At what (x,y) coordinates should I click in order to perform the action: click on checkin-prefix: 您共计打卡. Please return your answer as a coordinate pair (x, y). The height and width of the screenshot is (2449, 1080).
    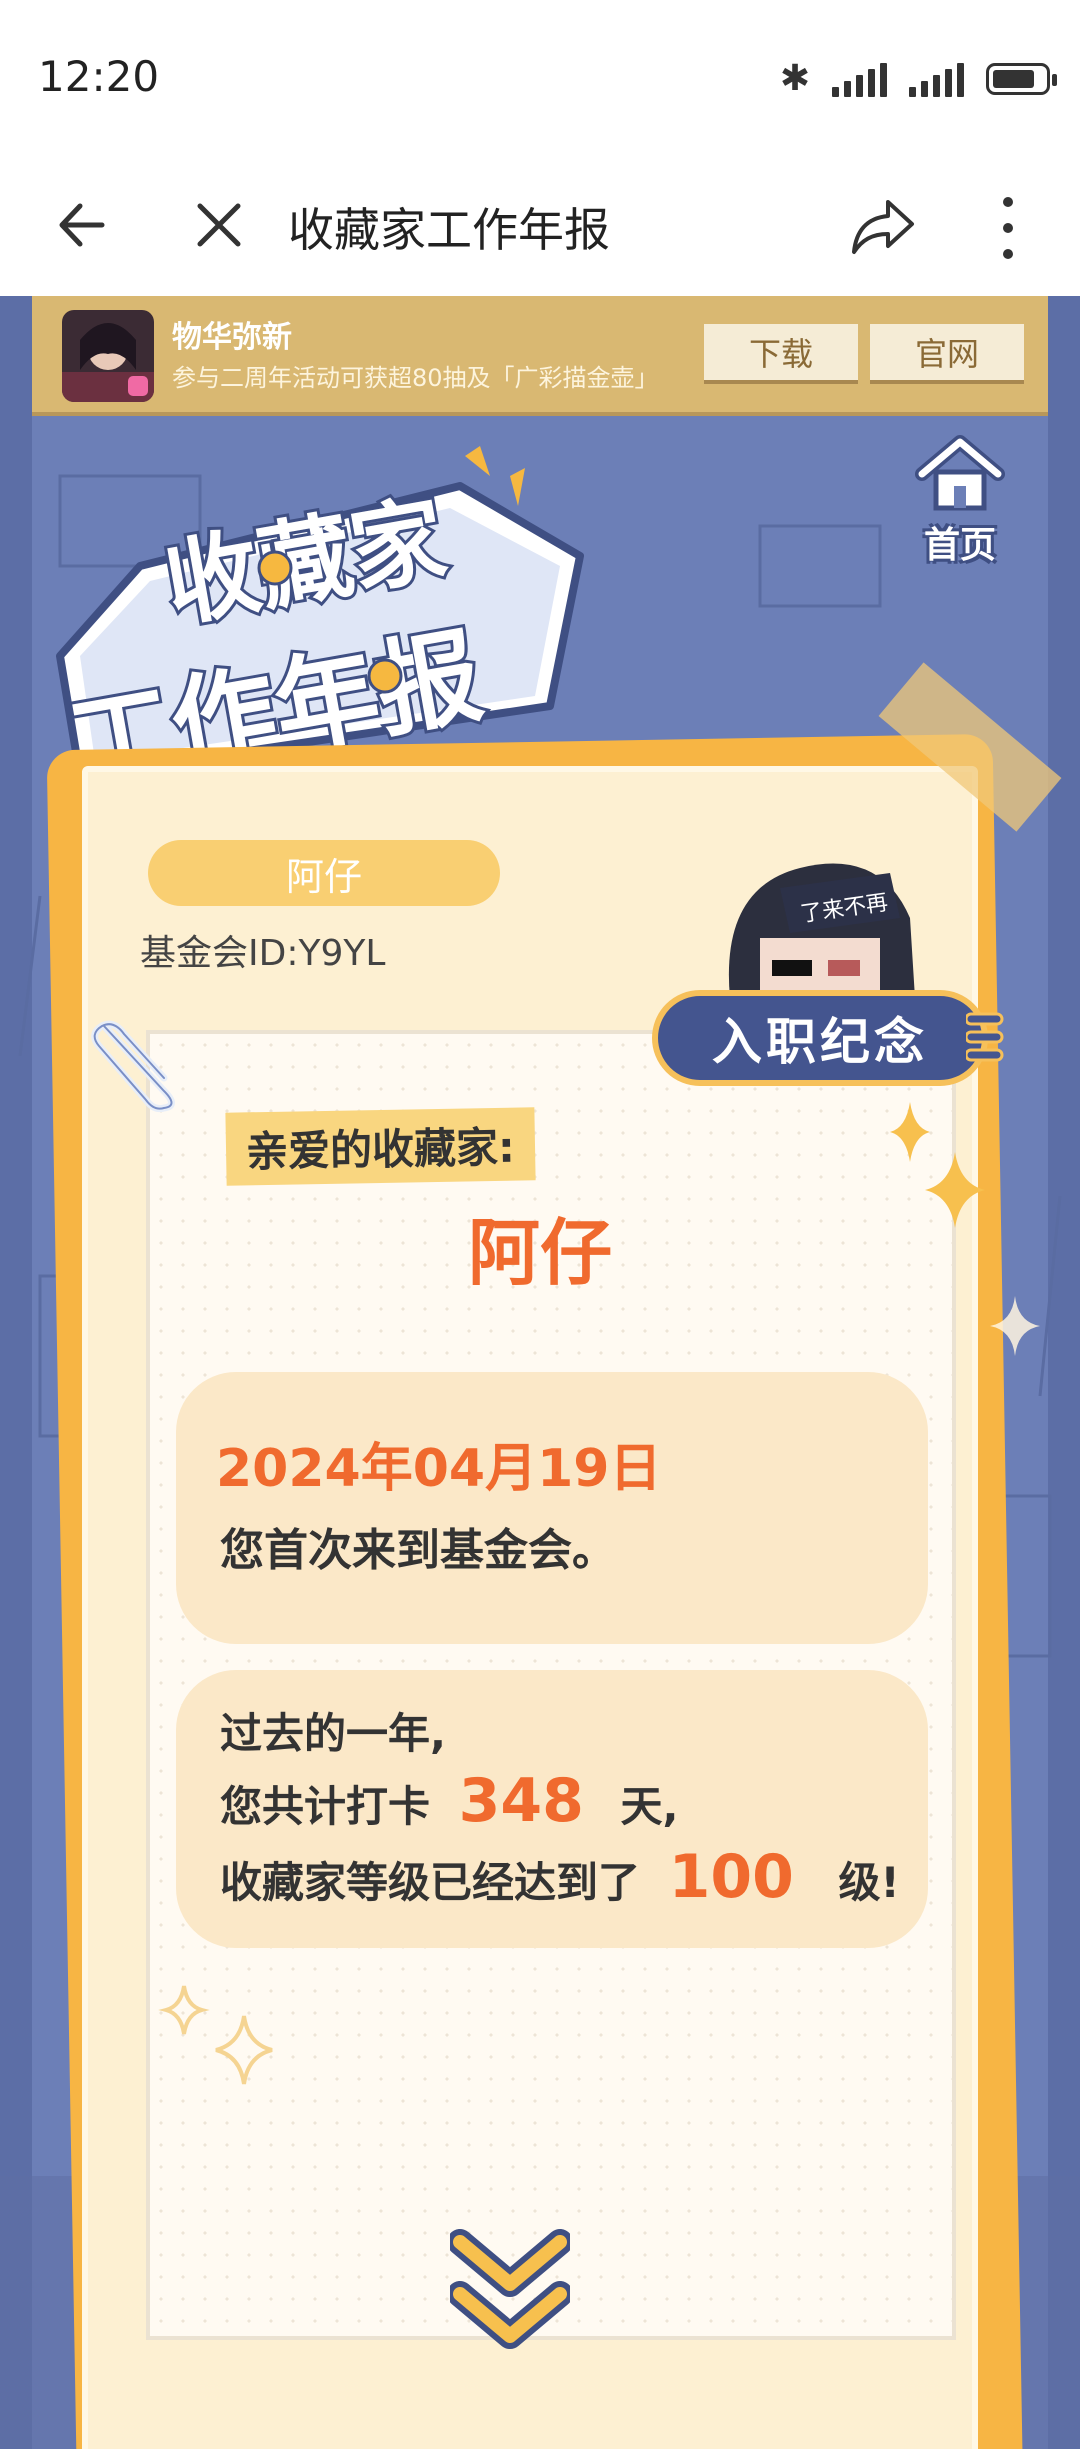
    Looking at the image, I should click on (325, 1806).